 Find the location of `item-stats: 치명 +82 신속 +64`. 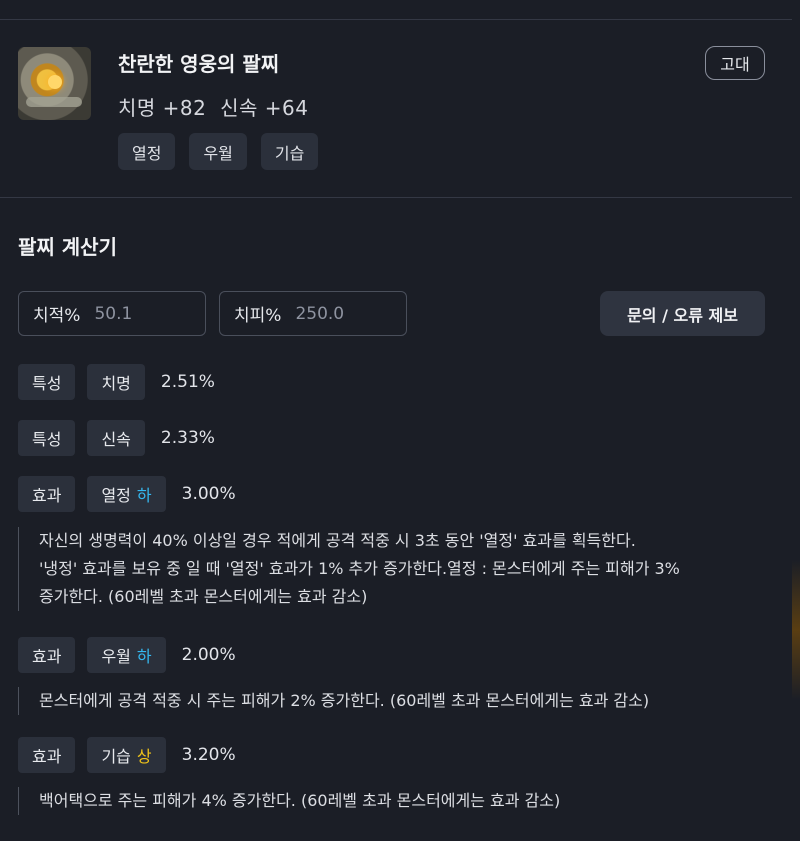

item-stats: 치명 +82 신속 +64 is located at coordinates (213, 108).